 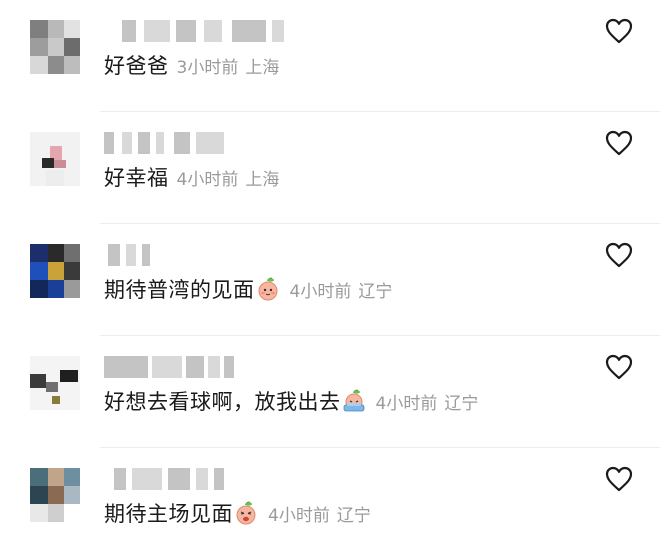 What do you see at coordinates (168, 514) in the screenshot?
I see `comment-text: 期待主场见面` at bounding box center [168, 514].